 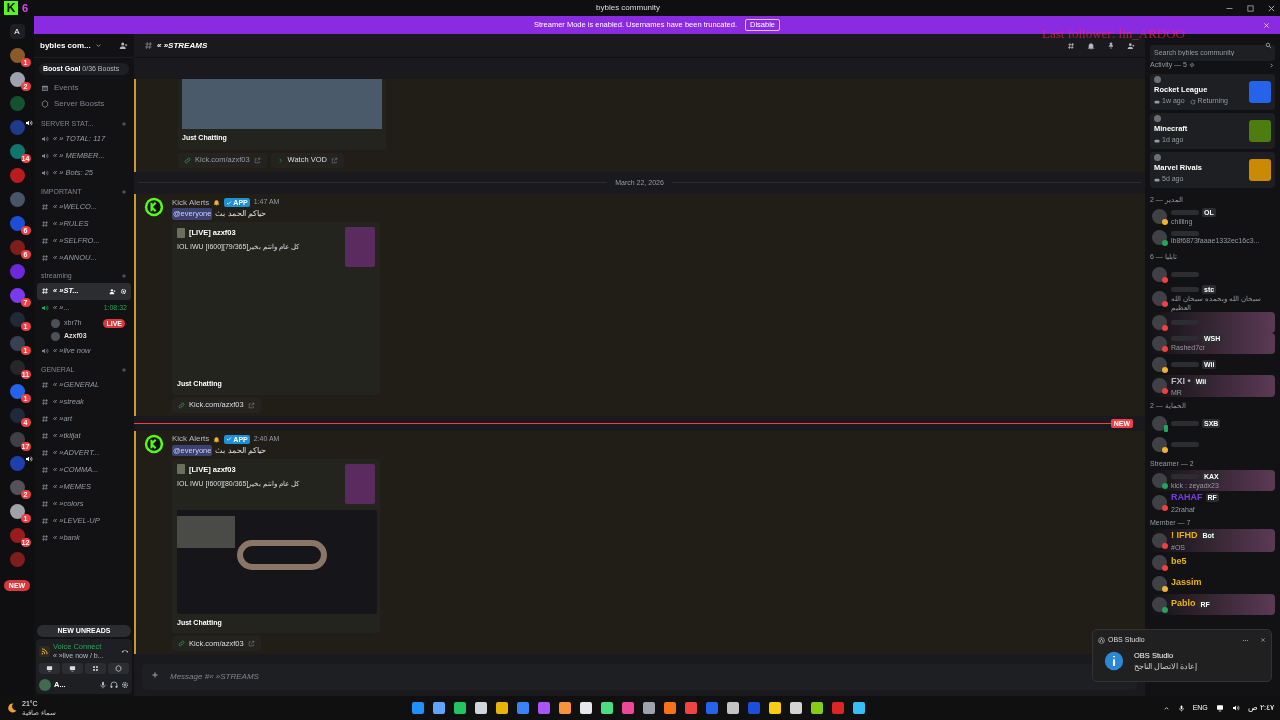 I want to click on pin-icon, so click(x=1111, y=45).